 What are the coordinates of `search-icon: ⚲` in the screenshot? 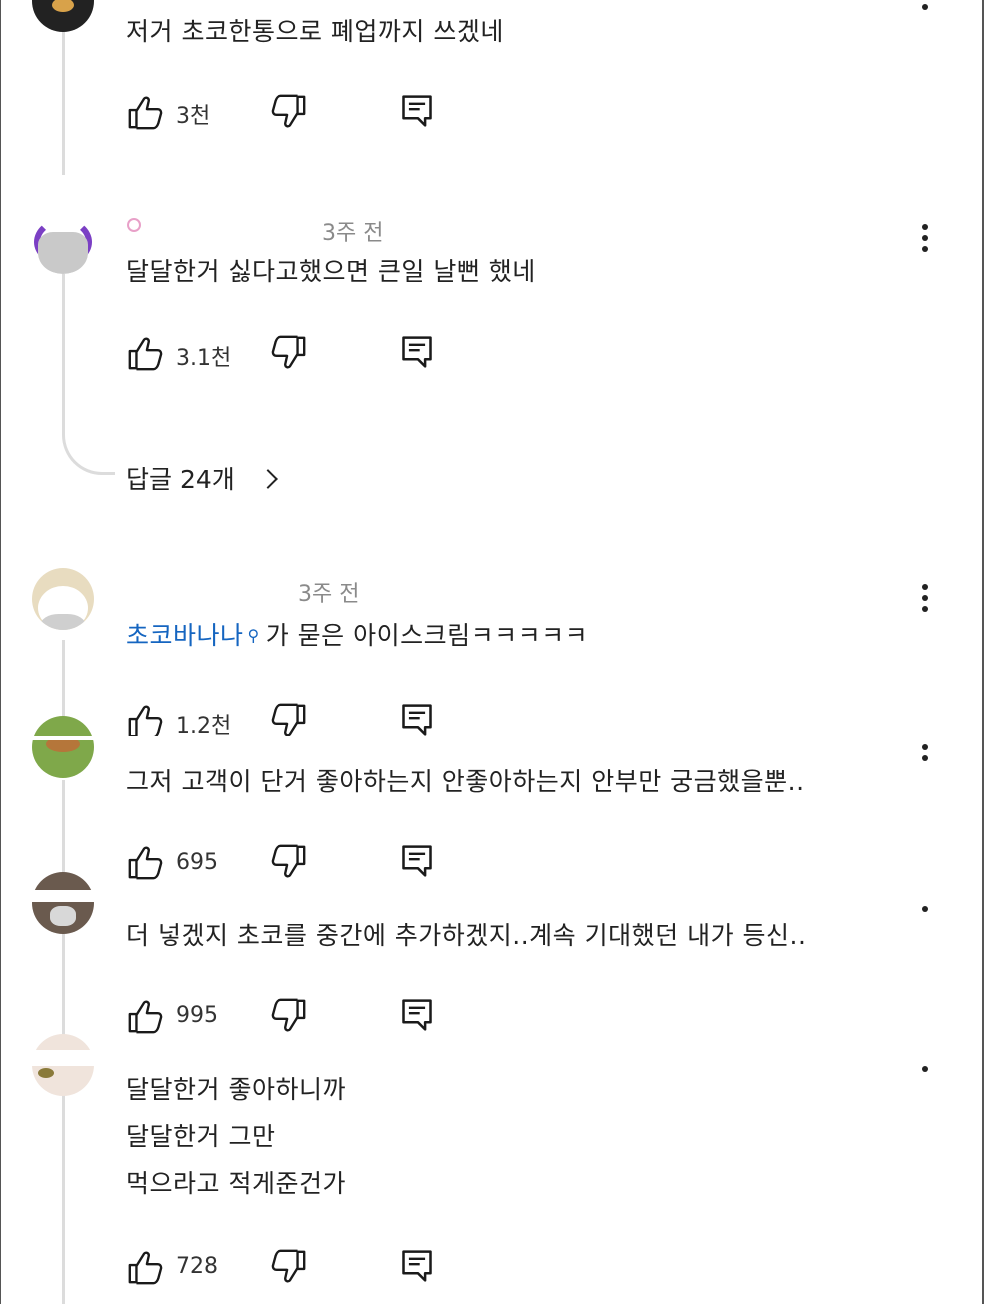 It's located at (254, 635).